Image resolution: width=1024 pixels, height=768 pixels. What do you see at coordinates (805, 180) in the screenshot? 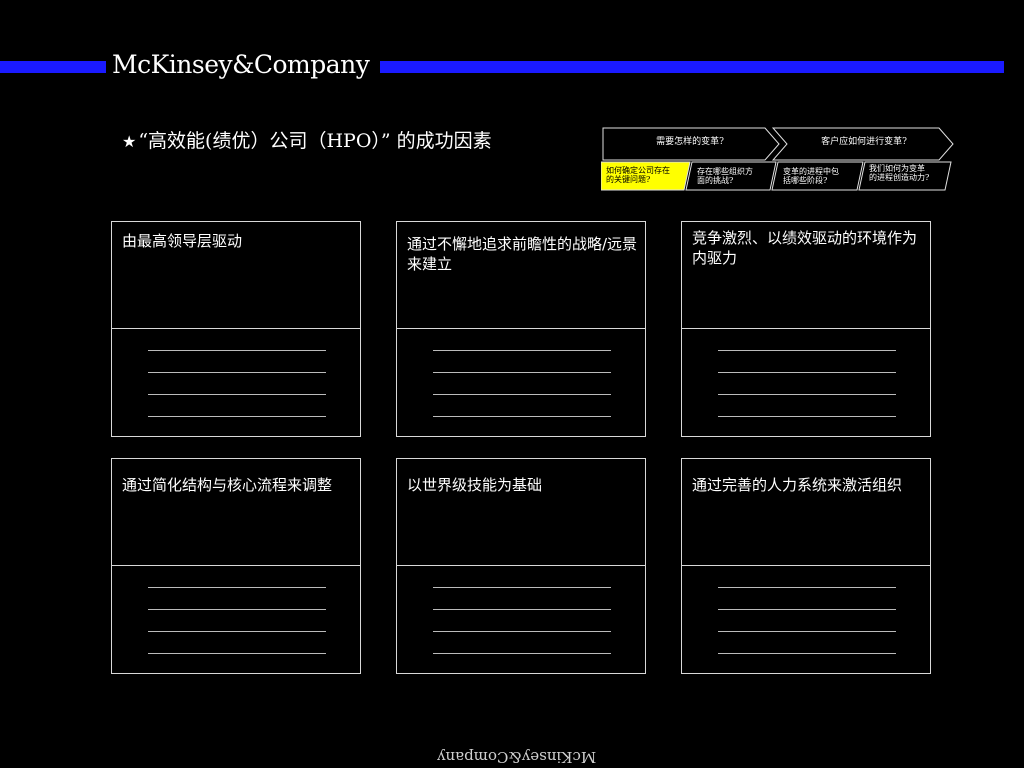
I see `nav-sub-3-line2: 括哪些阶段?` at bounding box center [805, 180].